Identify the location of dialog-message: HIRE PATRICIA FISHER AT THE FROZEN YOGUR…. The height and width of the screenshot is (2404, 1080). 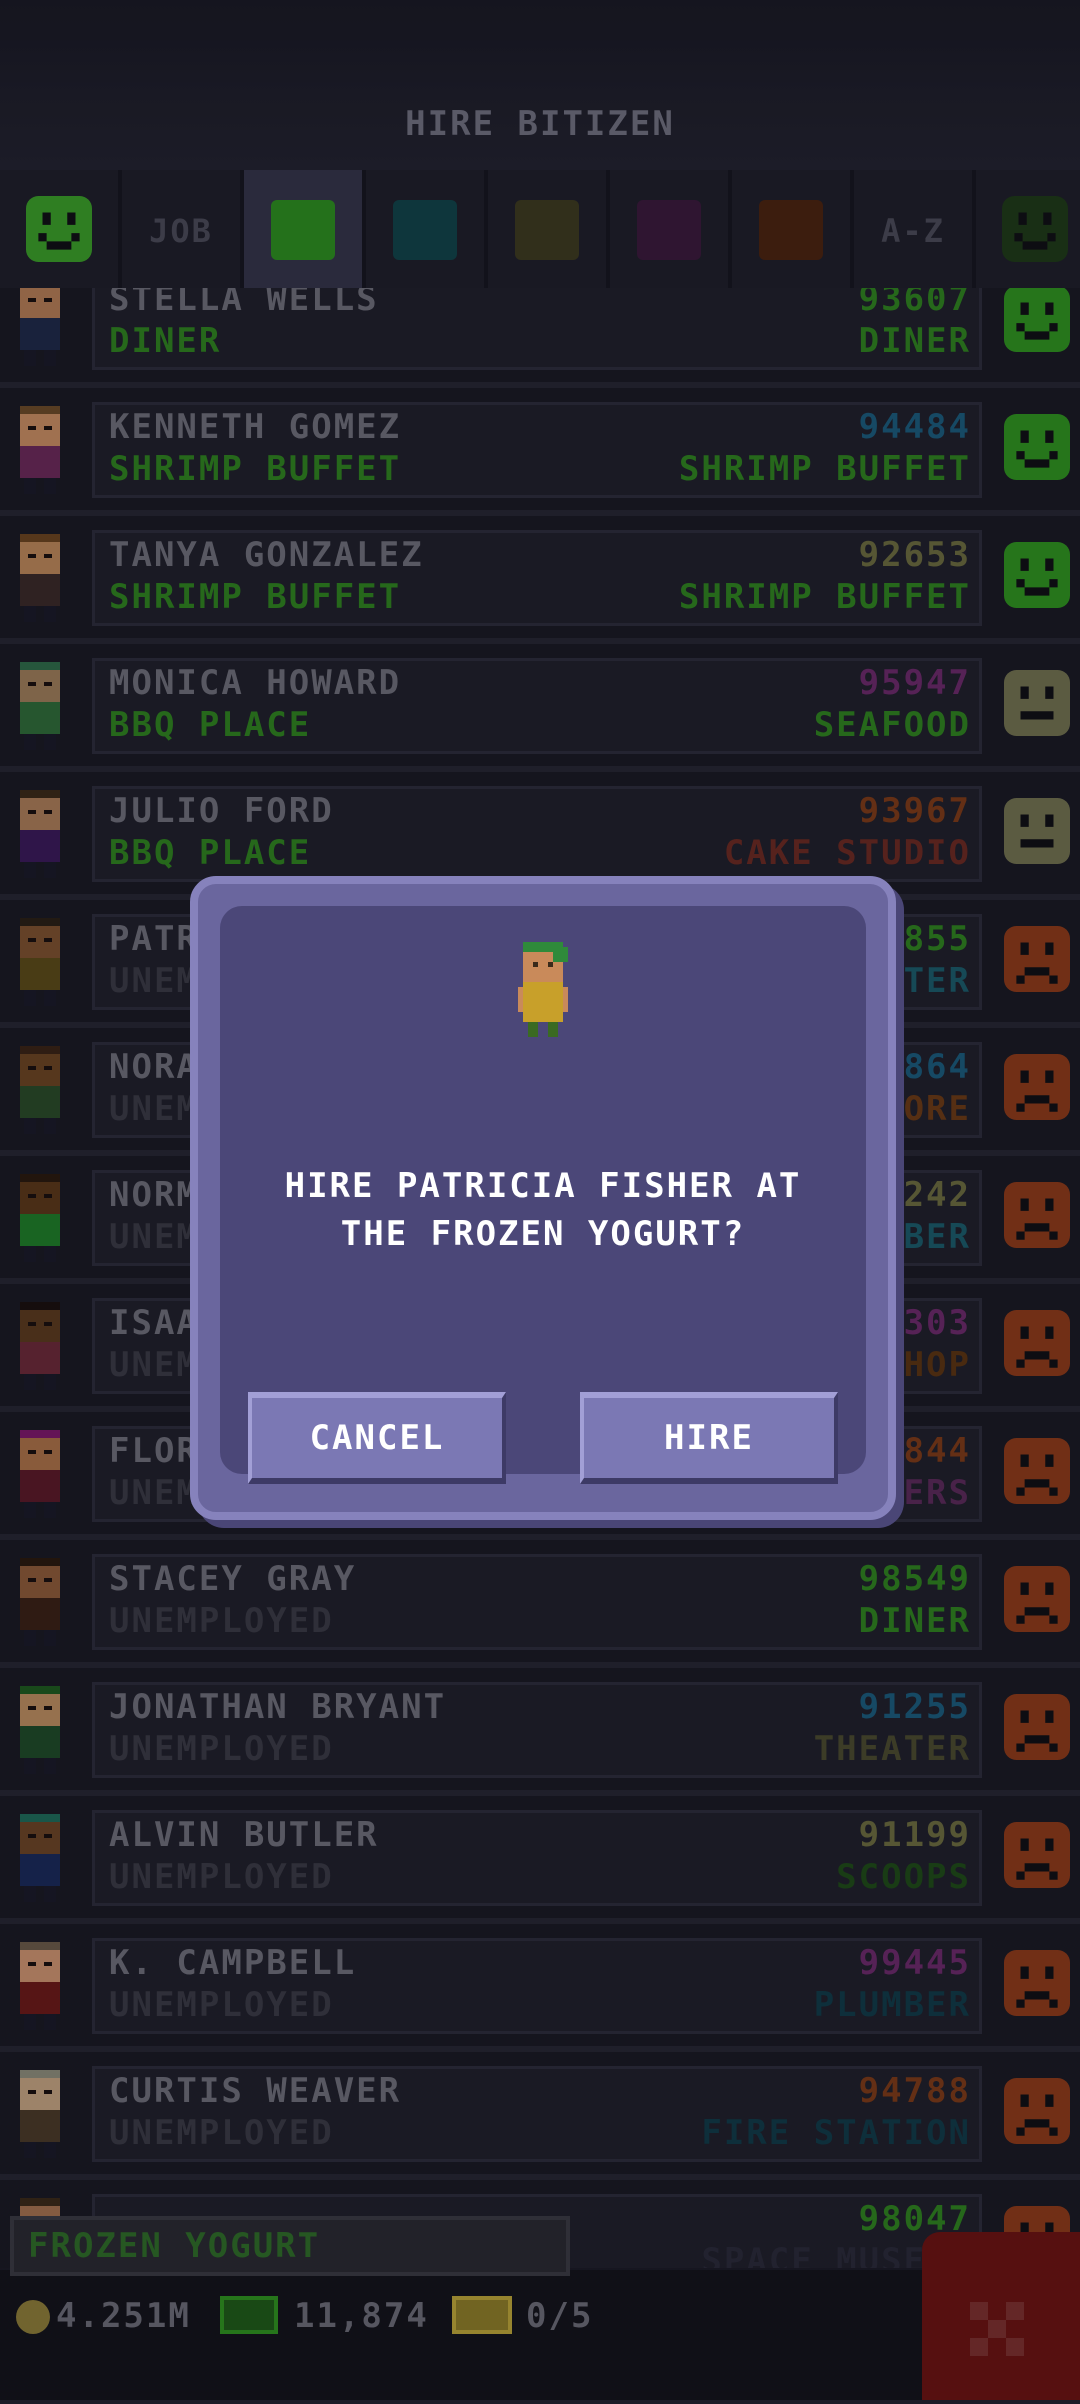
(543, 1210).